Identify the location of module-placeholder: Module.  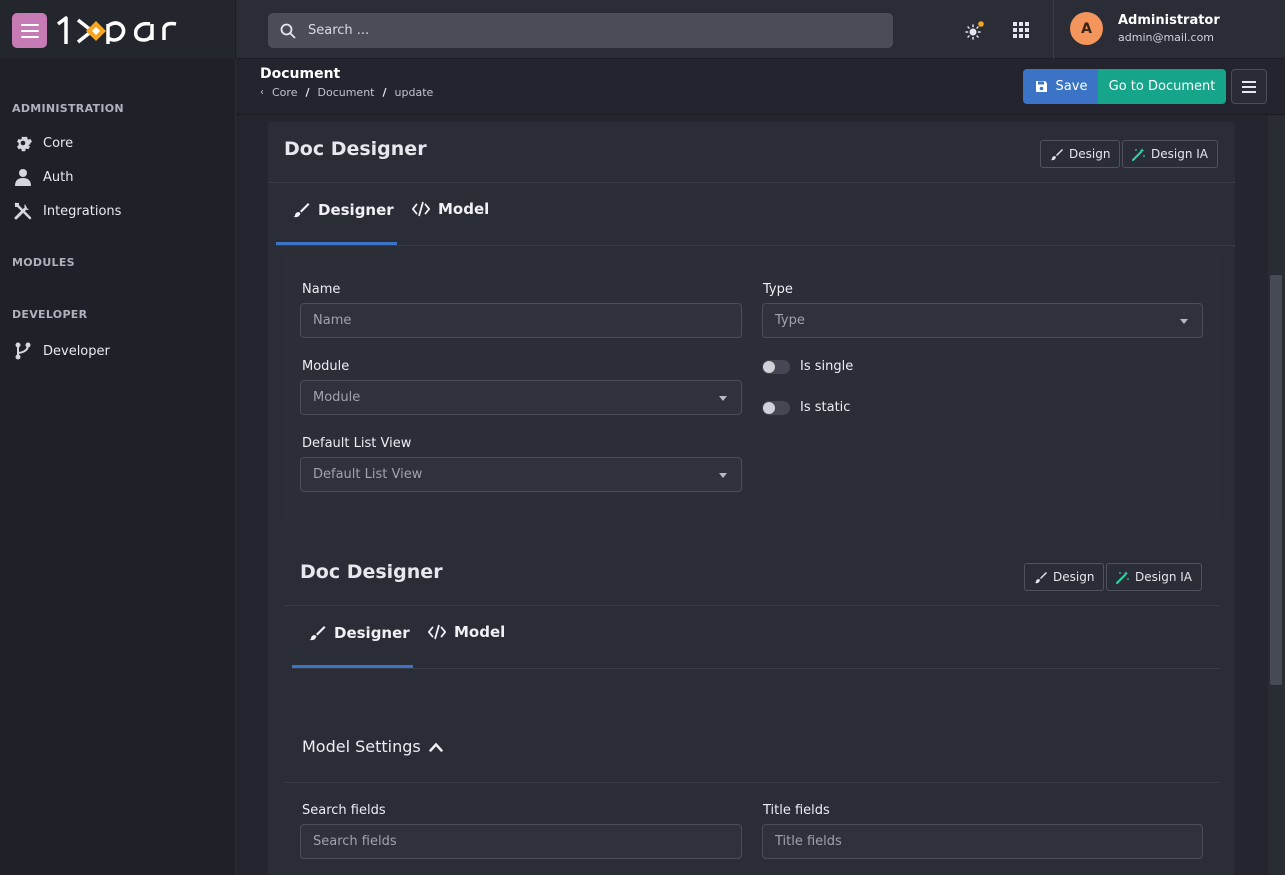
(337, 397).